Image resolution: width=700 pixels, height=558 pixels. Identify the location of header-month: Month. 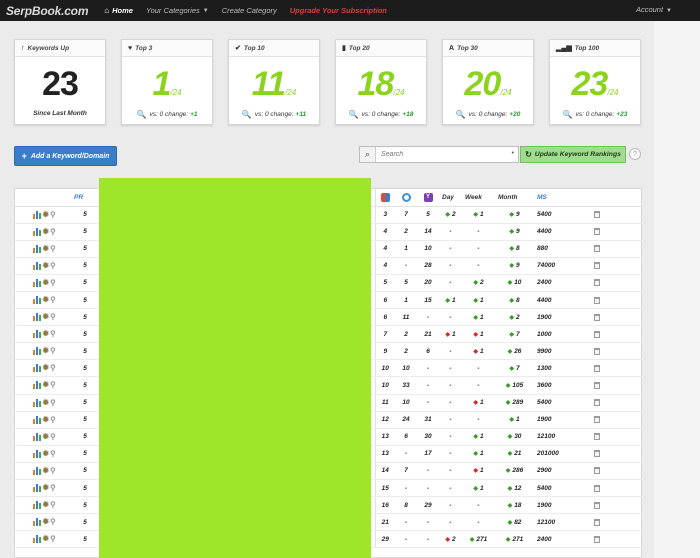
(514, 198).